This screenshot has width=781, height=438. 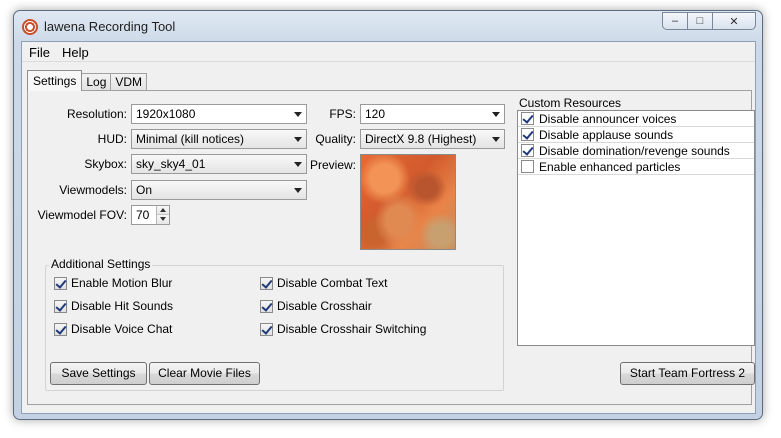 What do you see at coordinates (527, 166) in the screenshot?
I see `checkbox-unchecked-icon` at bounding box center [527, 166].